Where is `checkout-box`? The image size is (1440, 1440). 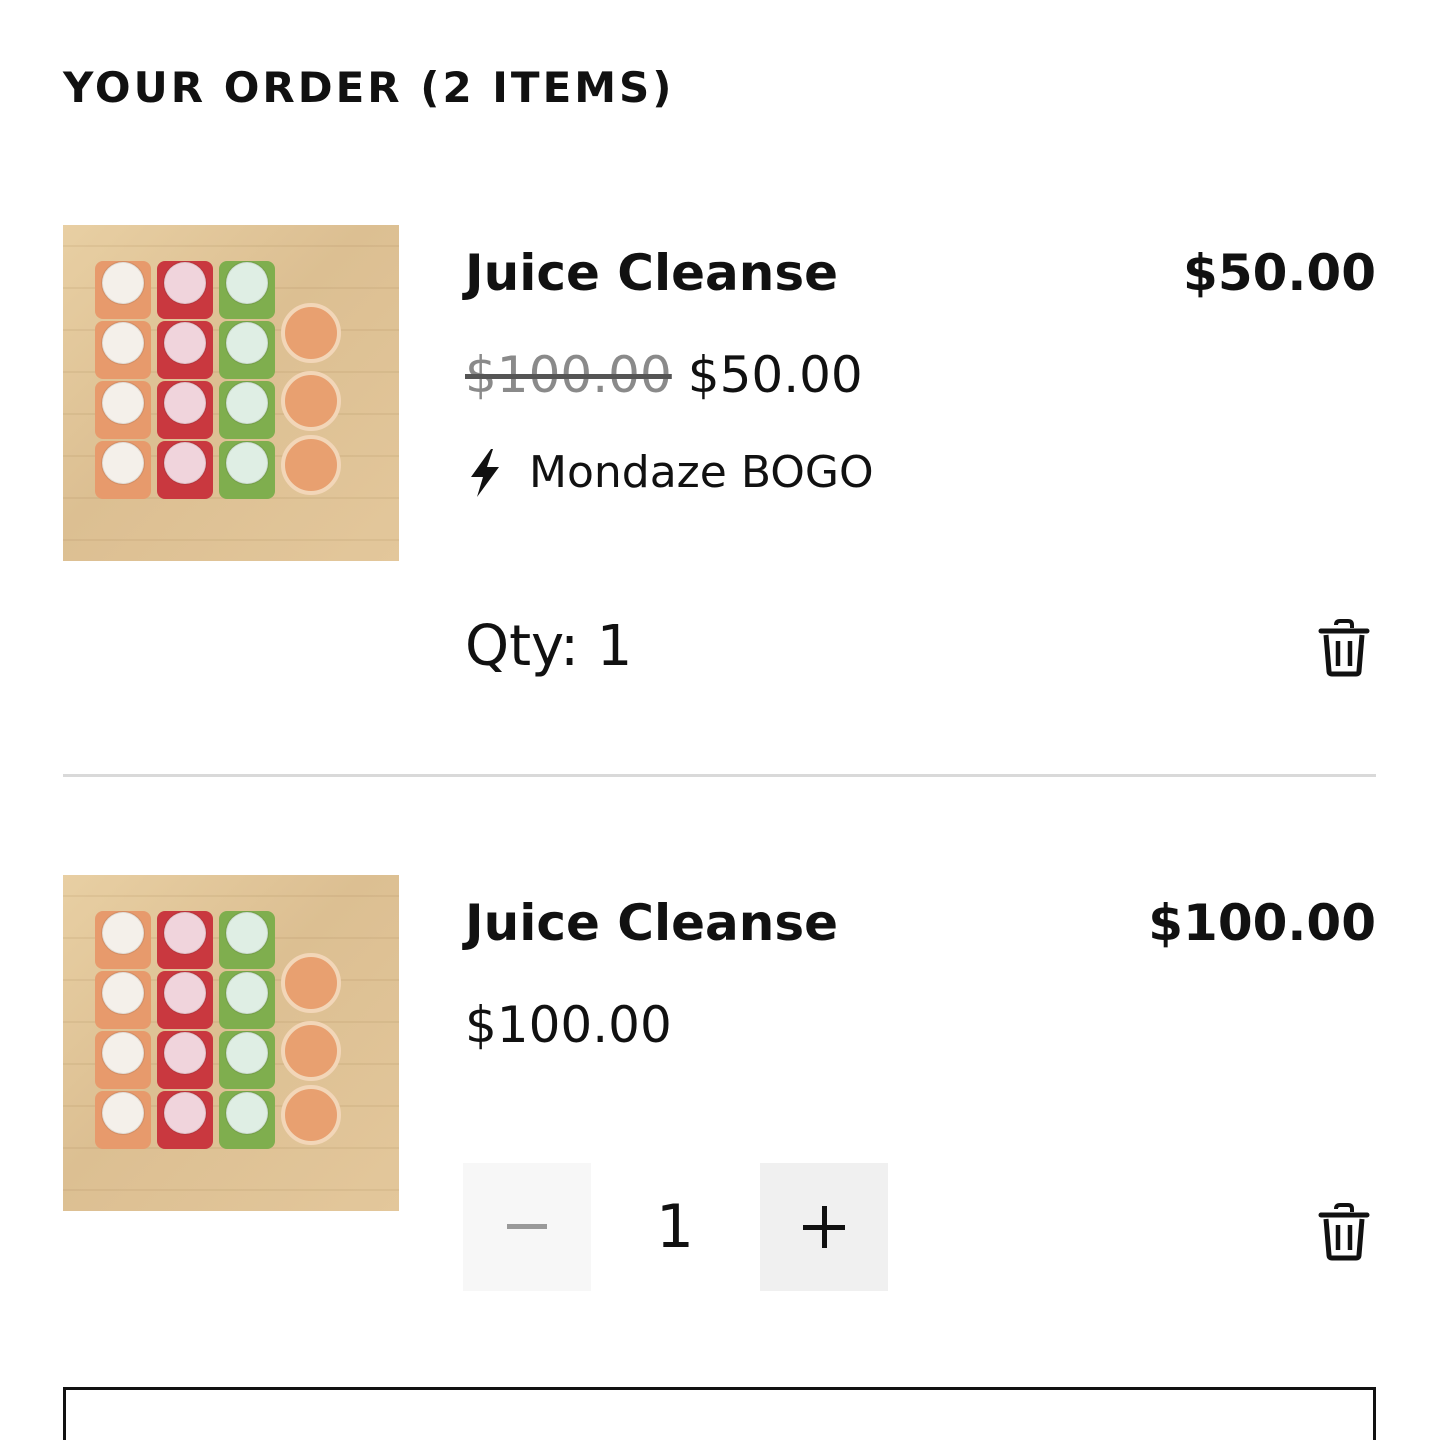 checkout-box is located at coordinates (719, 1413).